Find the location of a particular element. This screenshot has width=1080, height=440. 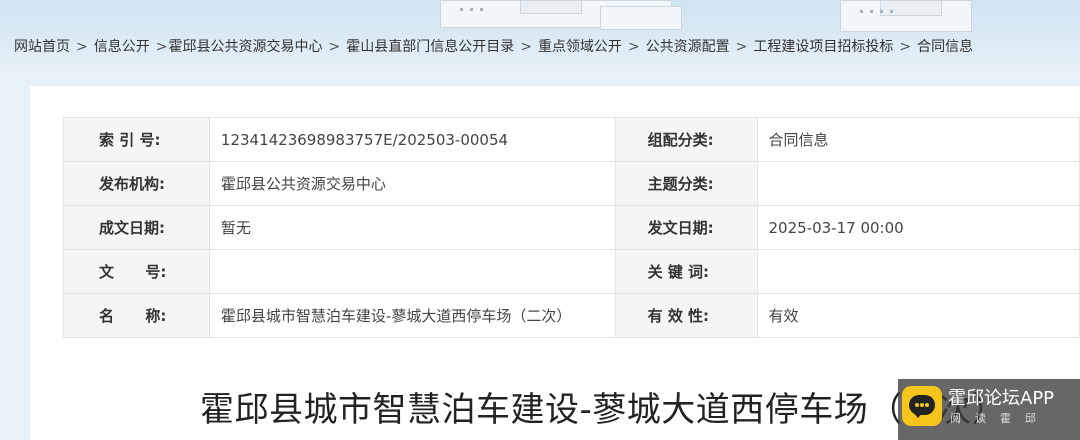

index-number-label: 索 引 号: is located at coordinates (136, 139).